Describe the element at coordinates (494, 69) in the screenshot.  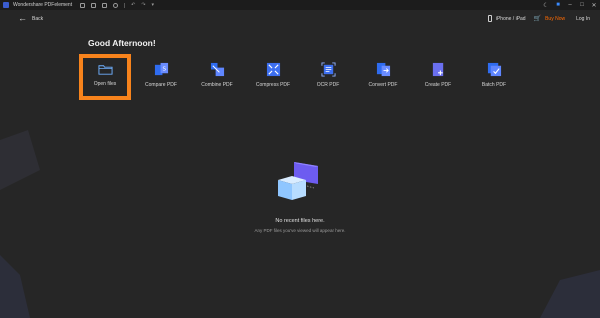
I see `batch-icon` at that location.